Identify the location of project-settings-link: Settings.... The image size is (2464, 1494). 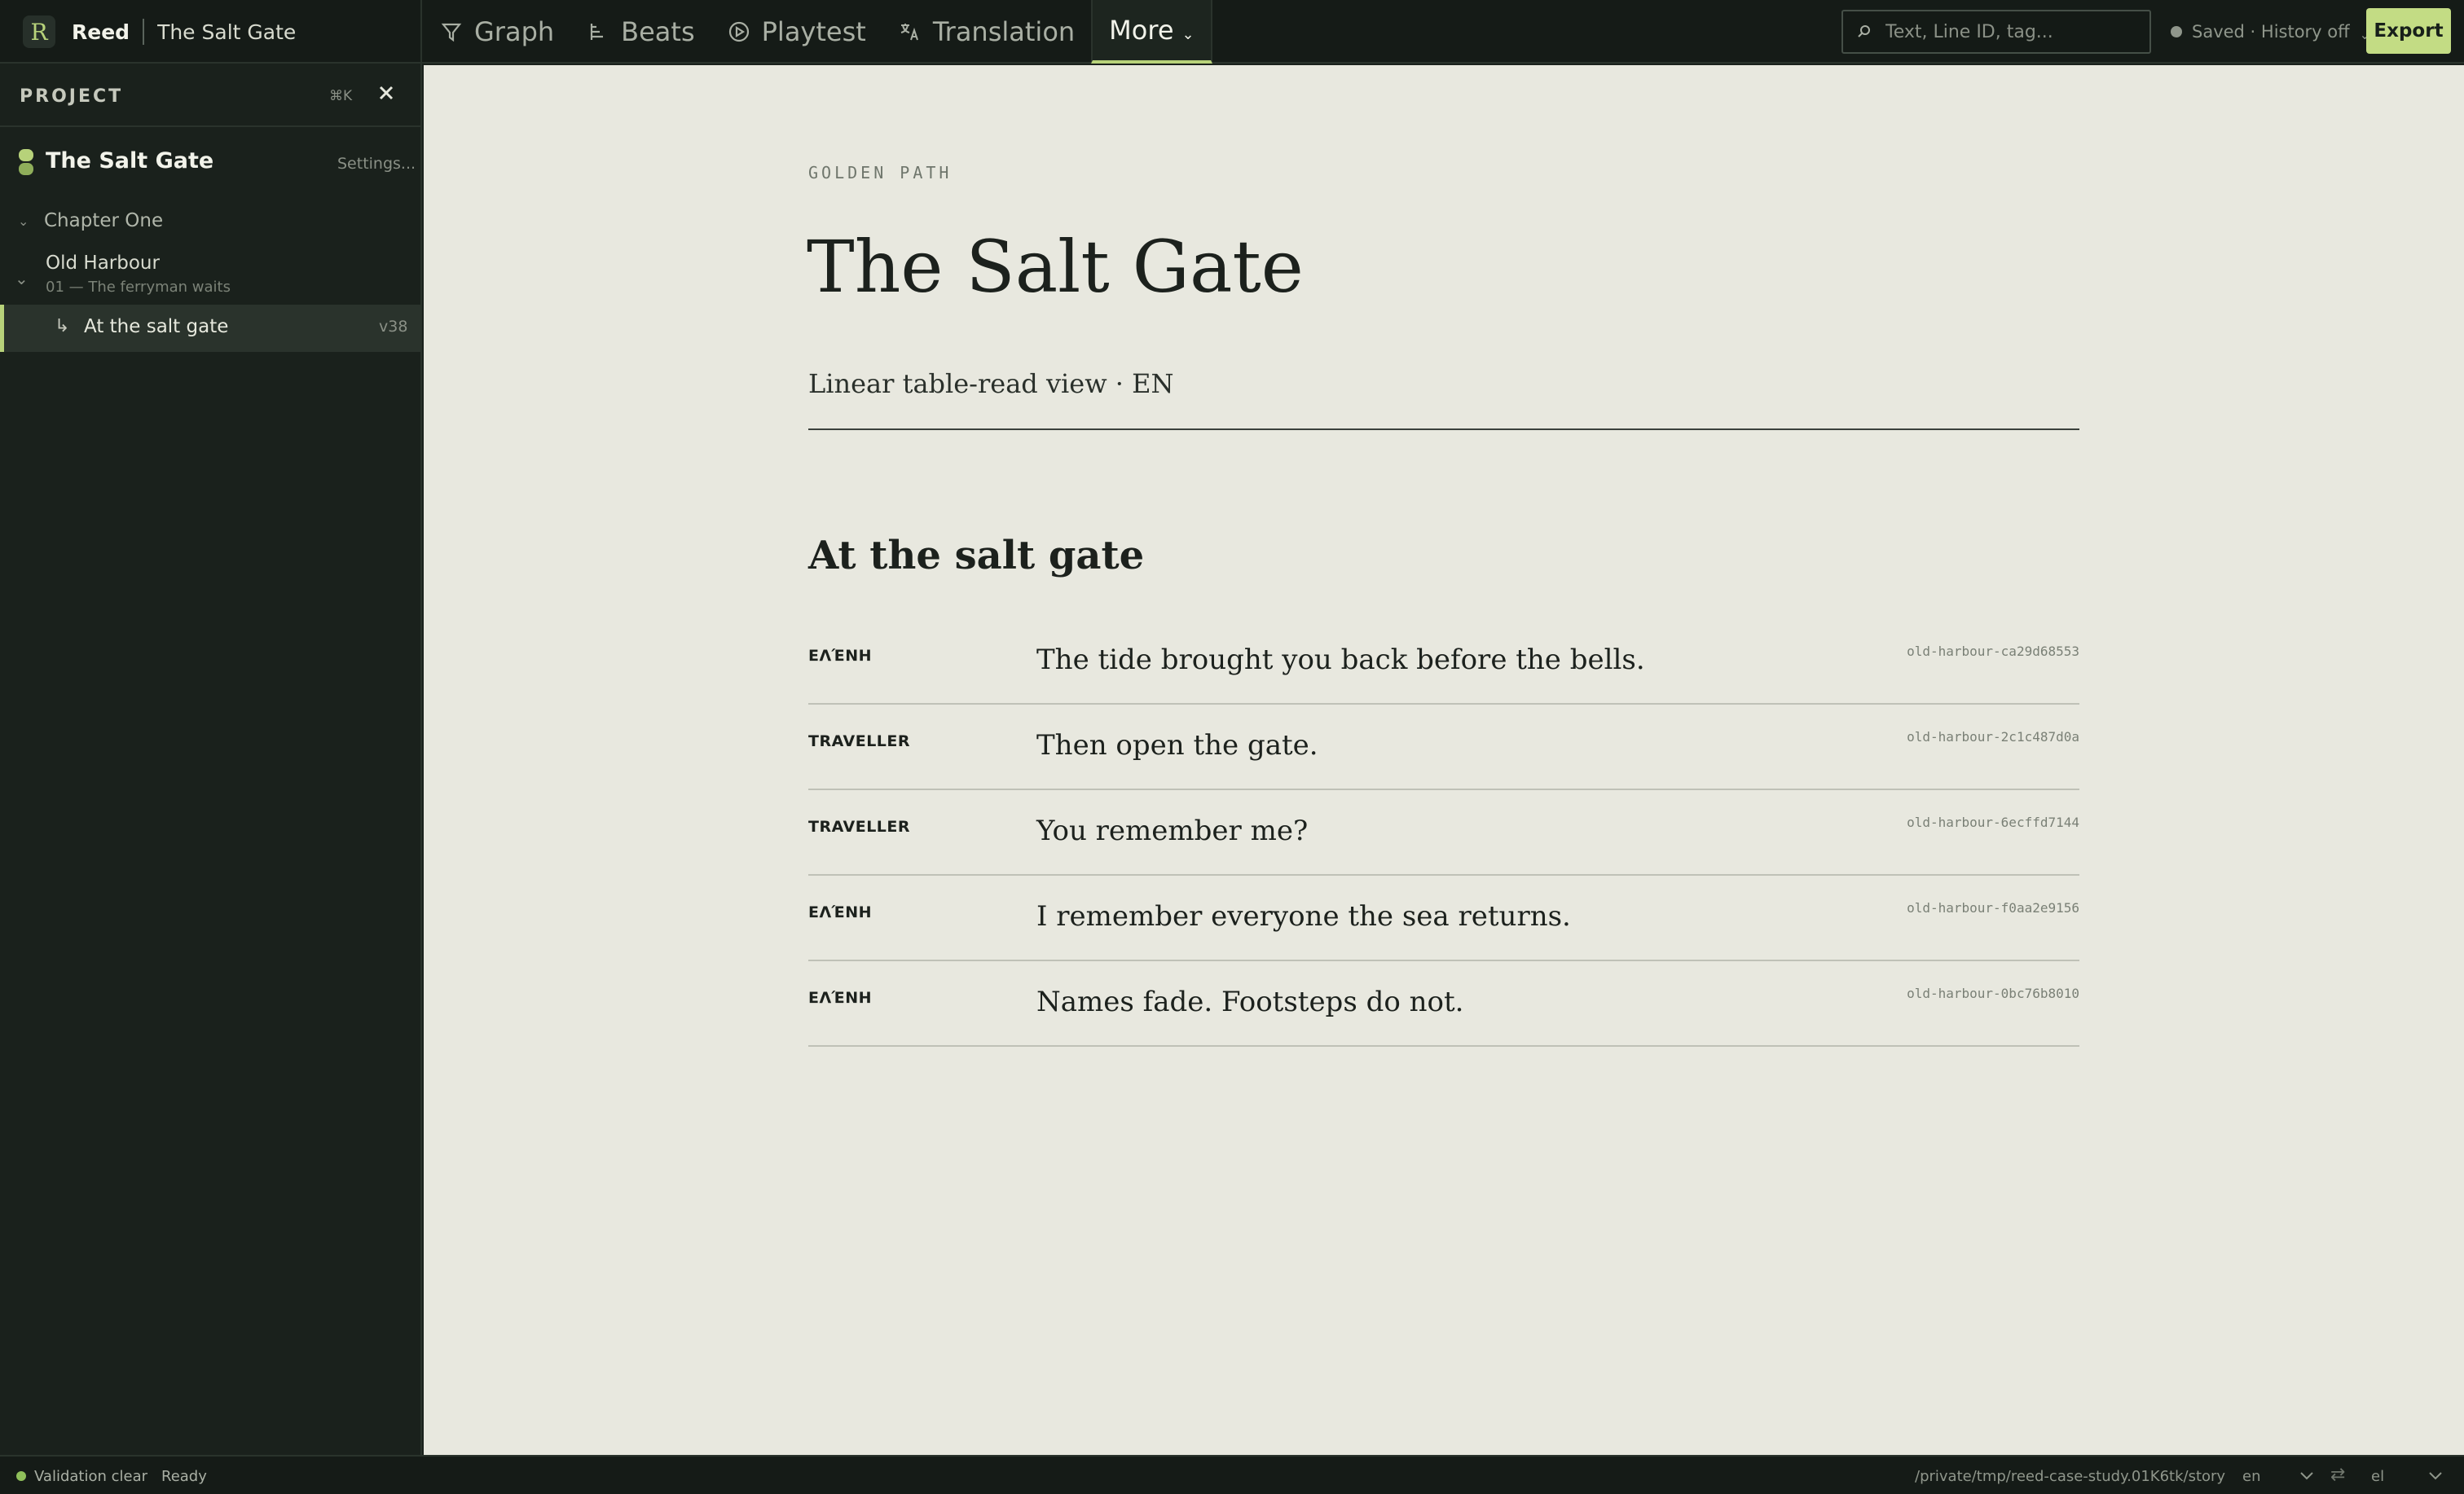
(376, 164).